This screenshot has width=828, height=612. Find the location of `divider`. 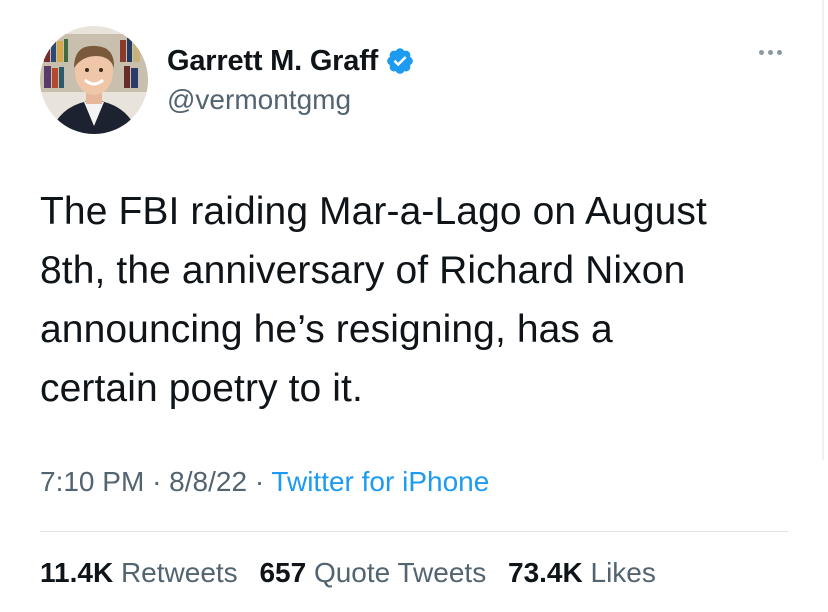

divider is located at coordinates (414, 531).